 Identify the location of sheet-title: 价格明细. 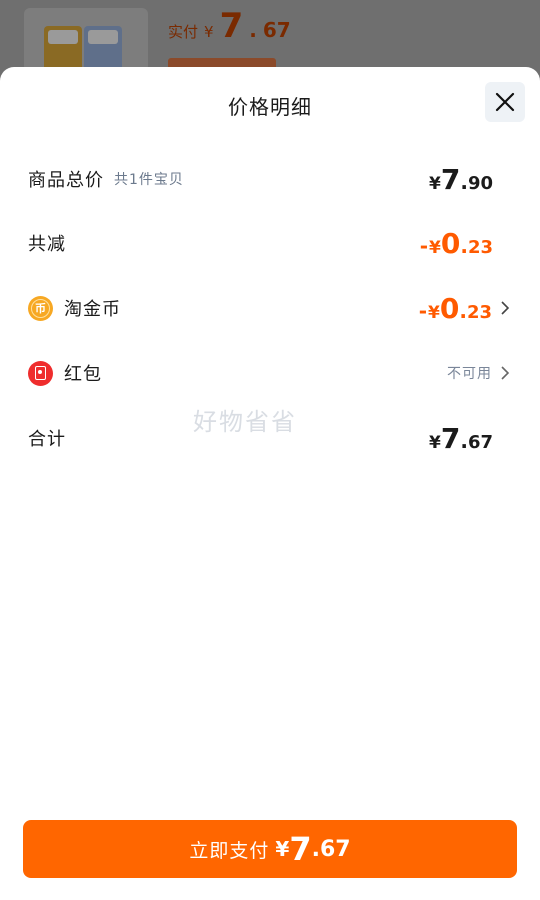
(270, 107).